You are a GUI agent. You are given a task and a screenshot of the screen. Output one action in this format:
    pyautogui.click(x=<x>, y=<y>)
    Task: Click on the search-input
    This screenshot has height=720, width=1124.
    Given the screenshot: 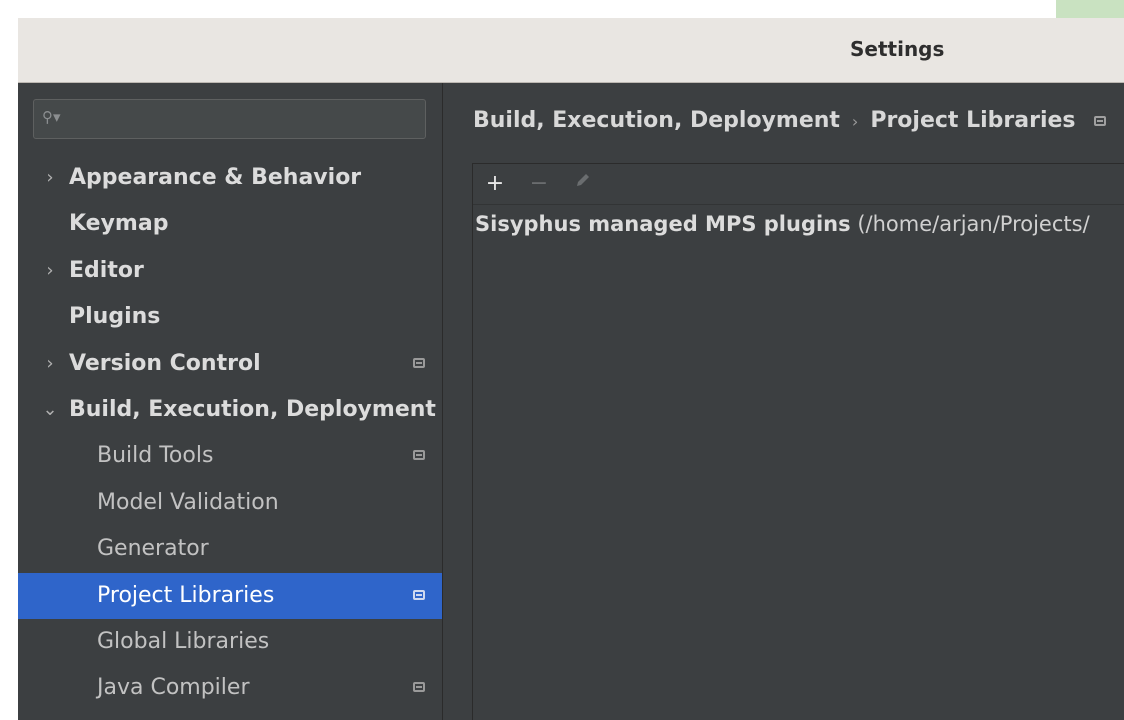 What is the action you would take?
    pyautogui.click(x=242, y=120)
    